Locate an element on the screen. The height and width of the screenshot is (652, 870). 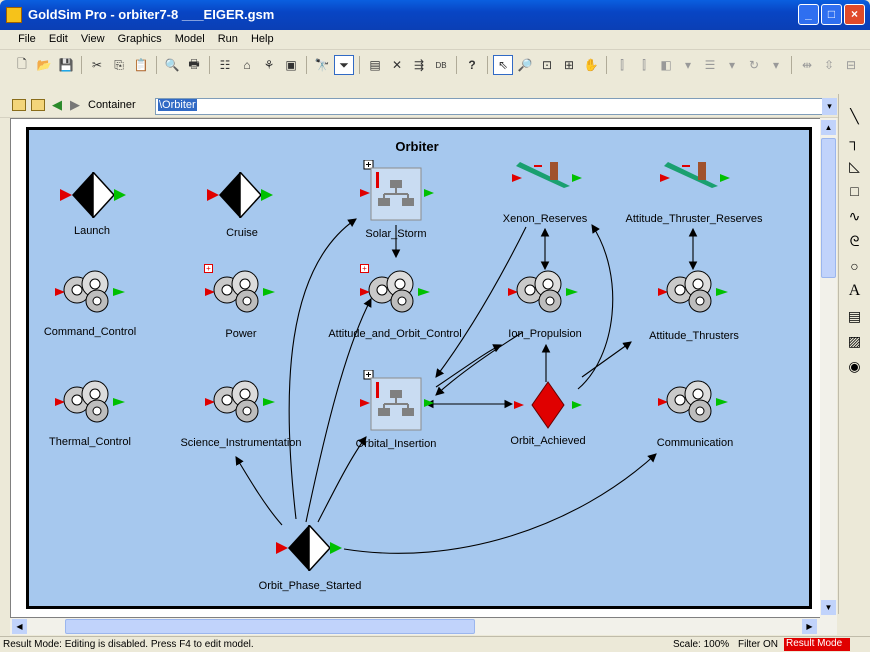
horizontal-scroll-thumb is located at coordinates (270, 626).